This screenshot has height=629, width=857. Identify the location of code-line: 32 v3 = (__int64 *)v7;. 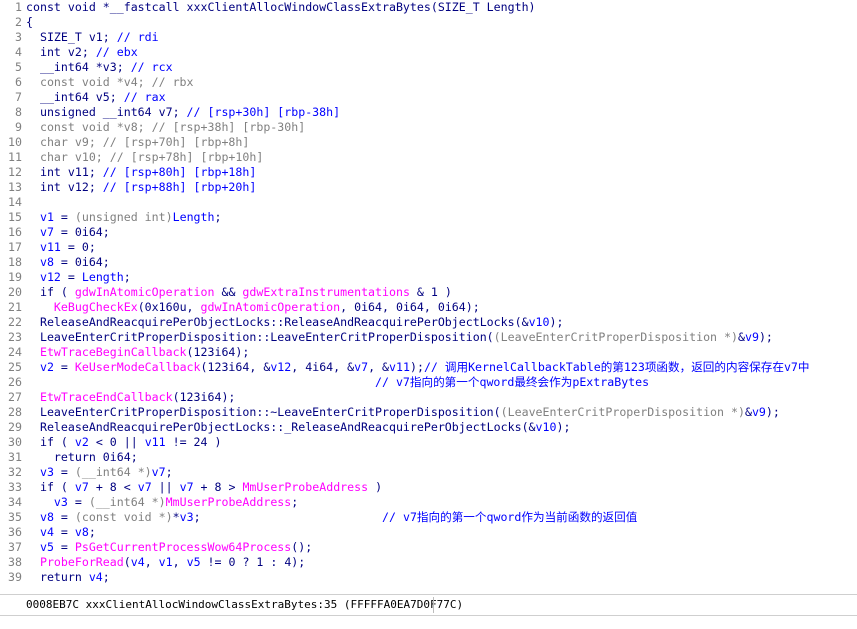
(428, 472).